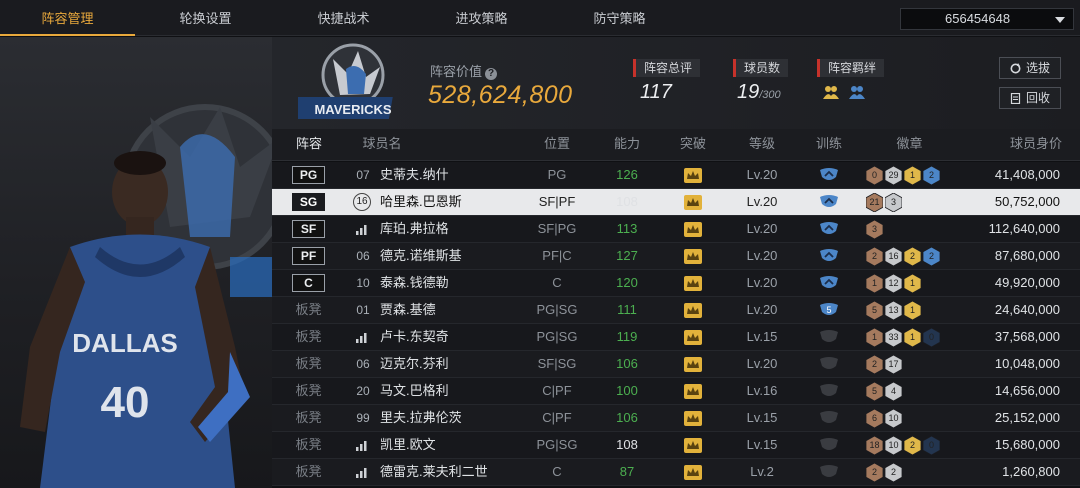 This screenshot has width=1080, height=488. What do you see at coordinates (893, 256) in the screenshot?
I see `badge-hex-icon: 16` at bounding box center [893, 256].